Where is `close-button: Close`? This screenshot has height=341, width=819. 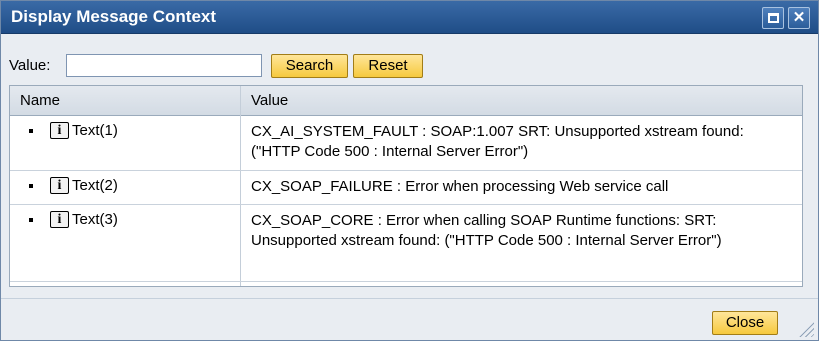 close-button: Close is located at coordinates (745, 323).